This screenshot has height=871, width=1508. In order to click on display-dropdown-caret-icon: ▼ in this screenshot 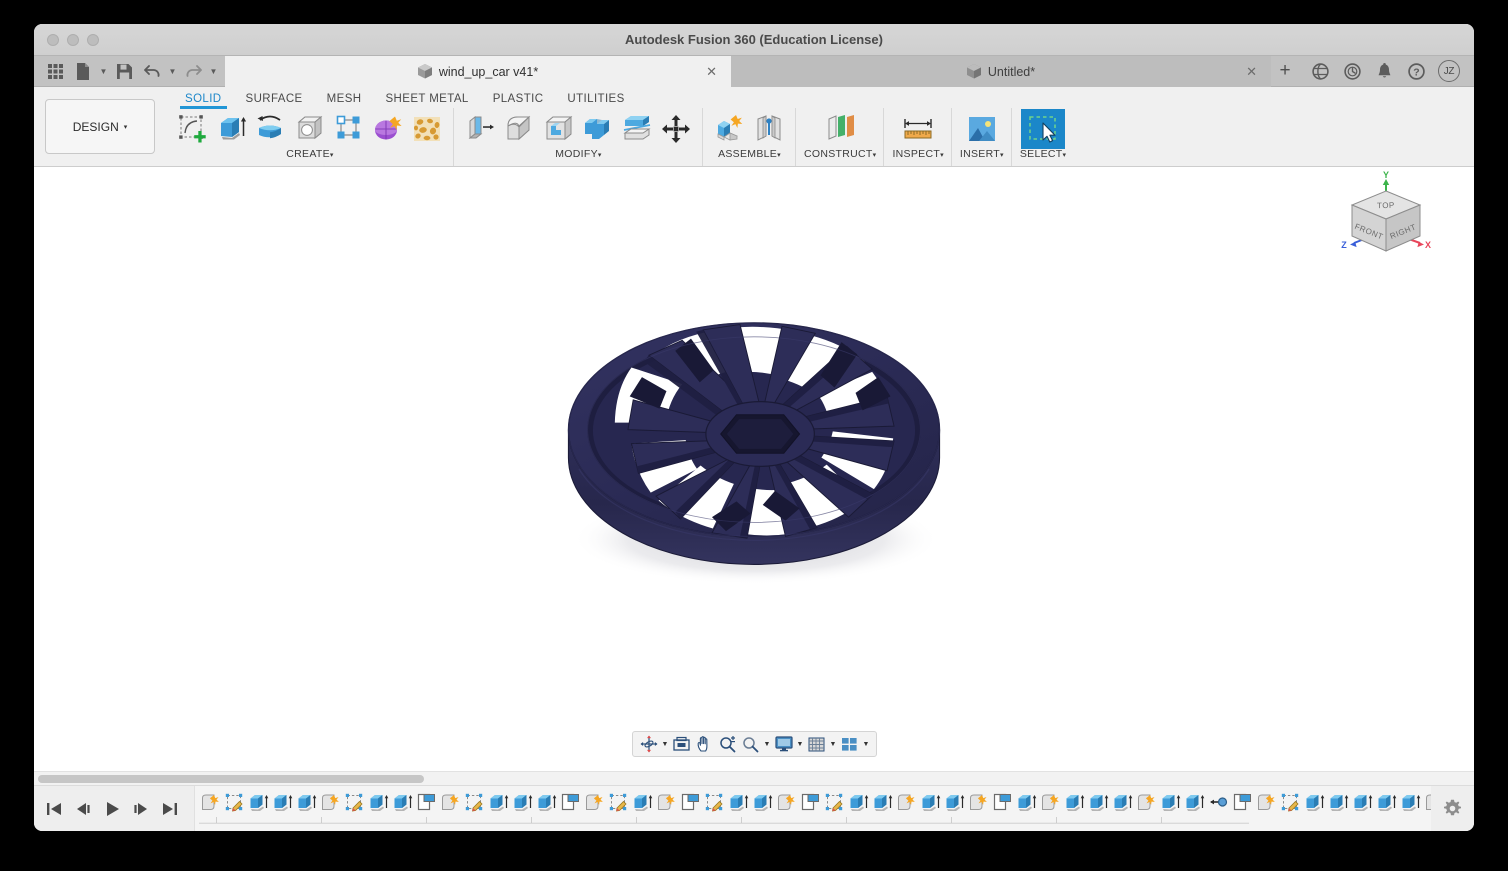, I will do `click(800, 744)`.